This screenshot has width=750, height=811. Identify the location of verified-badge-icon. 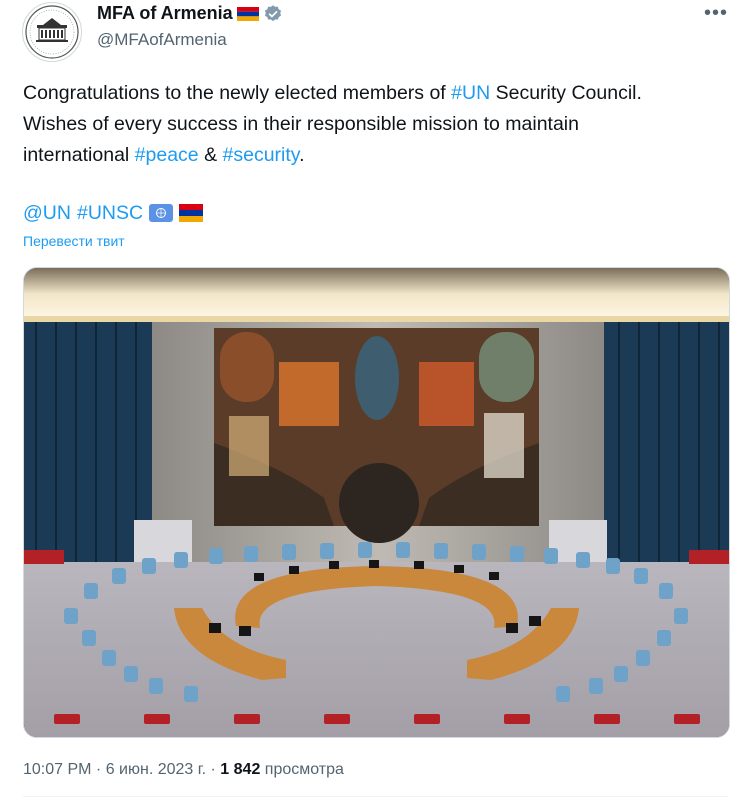
(272, 12).